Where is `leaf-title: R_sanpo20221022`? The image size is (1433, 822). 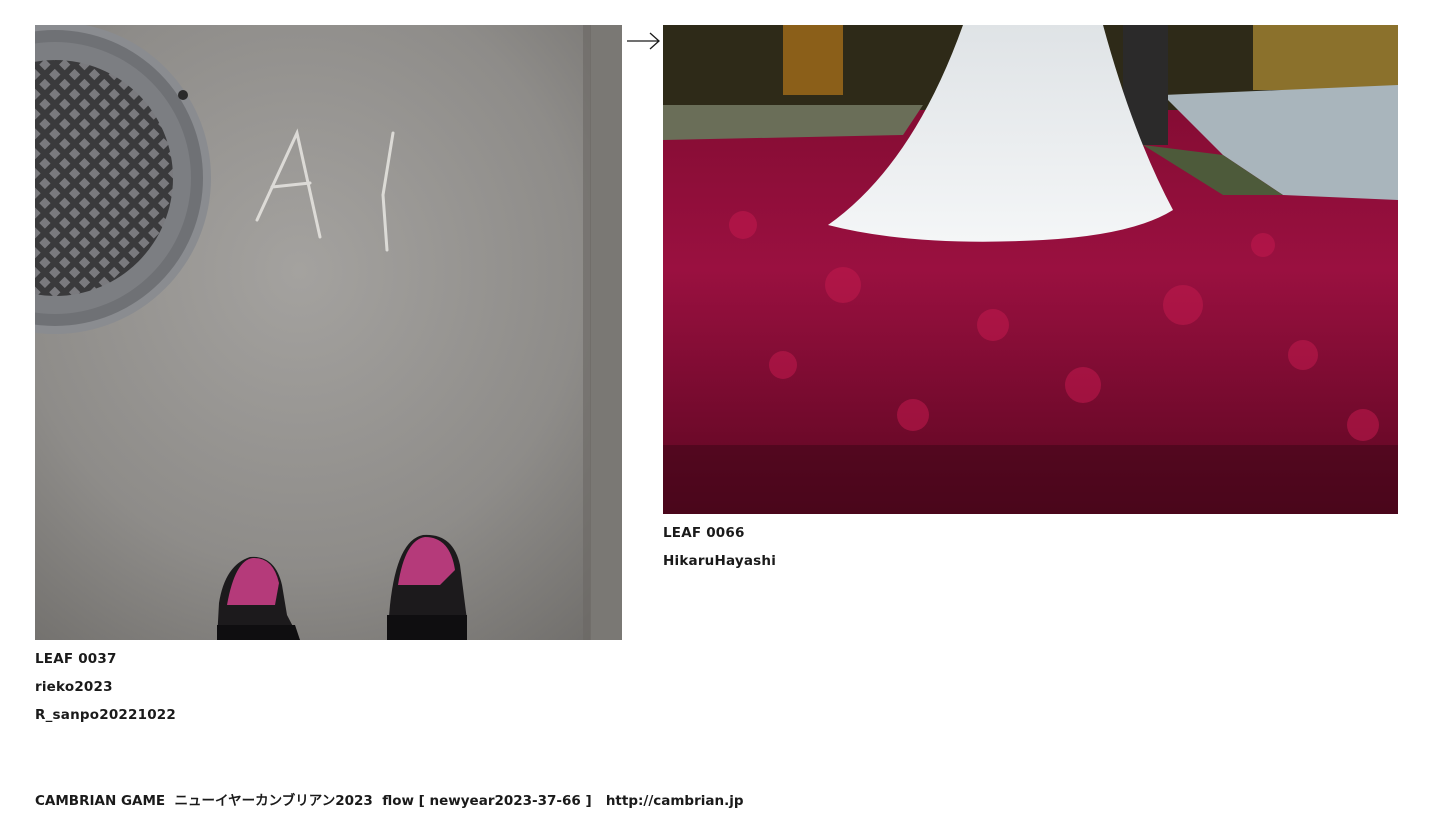 leaf-title: R_sanpo20221022 is located at coordinates (105, 715).